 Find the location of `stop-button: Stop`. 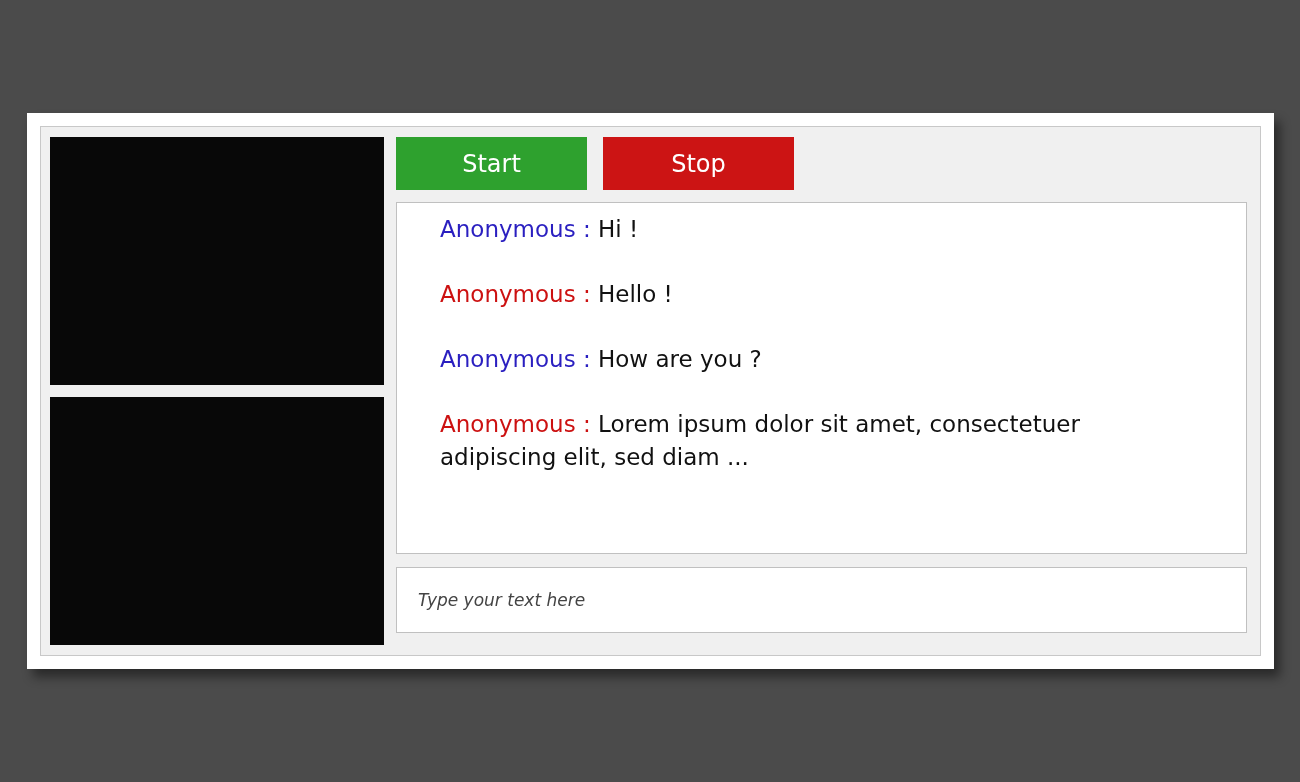

stop-button: Stop is located at coordinates (698, 163).